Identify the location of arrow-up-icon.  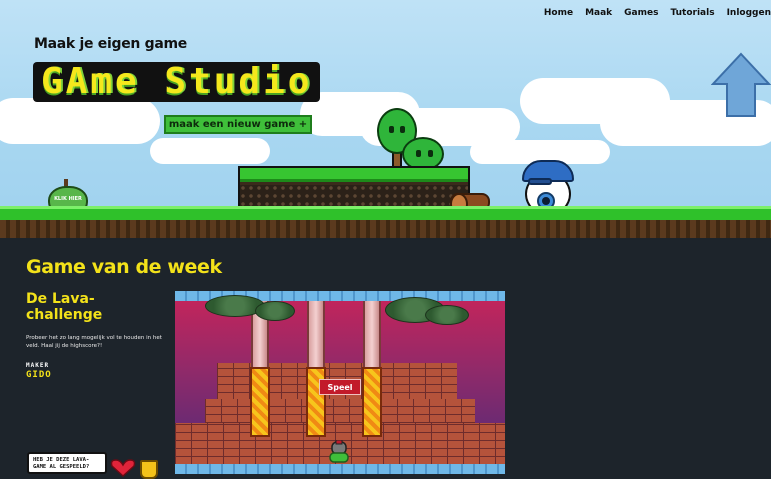
(741, 84).